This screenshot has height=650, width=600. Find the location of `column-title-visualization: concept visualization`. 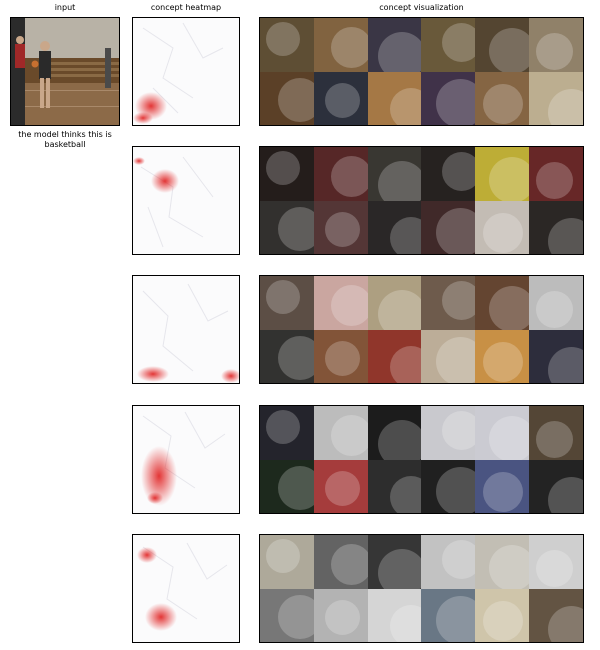

column-title-visualization: concept visualization is located at coordinates (421, 7).